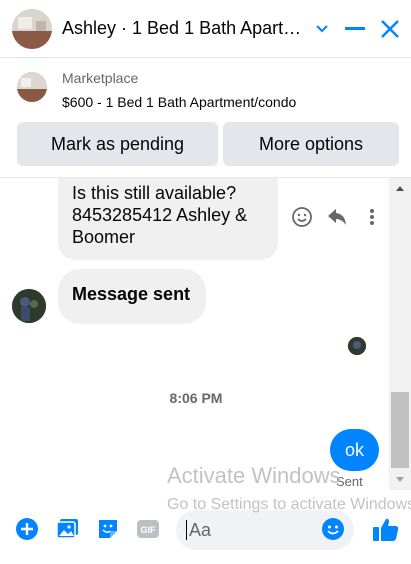 The height and width of the screenshot is (564, 411). Describe the element at coordinates (322, 29) in the screenshot. I see `chevron-down-icon` at that location.